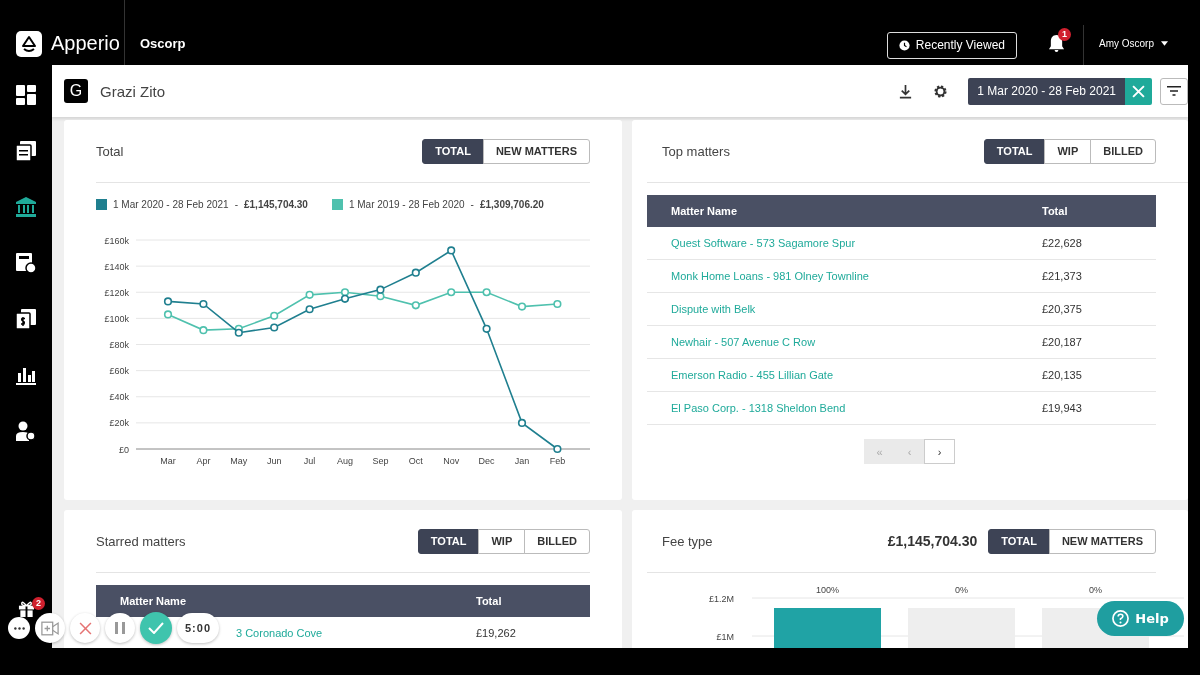  What do you see at coordinates (941, 91) in the screenshot?
I see `settings-icon` at bounding box center [941, 91].